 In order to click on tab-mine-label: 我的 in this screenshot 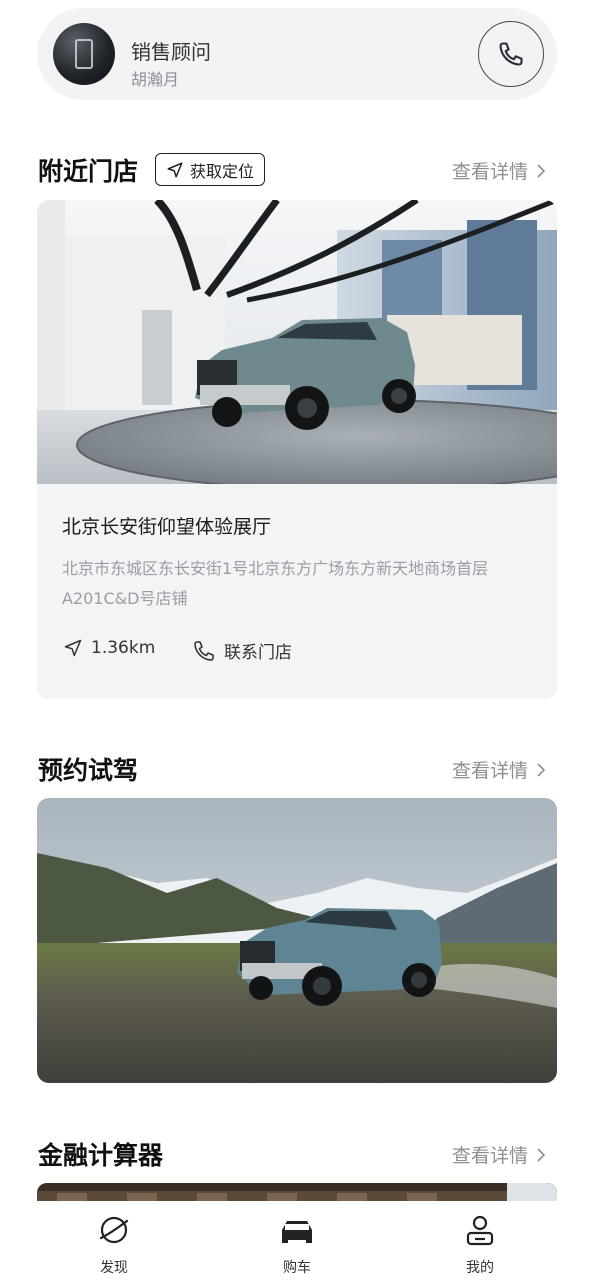, I will do `click(480, 1268)`.